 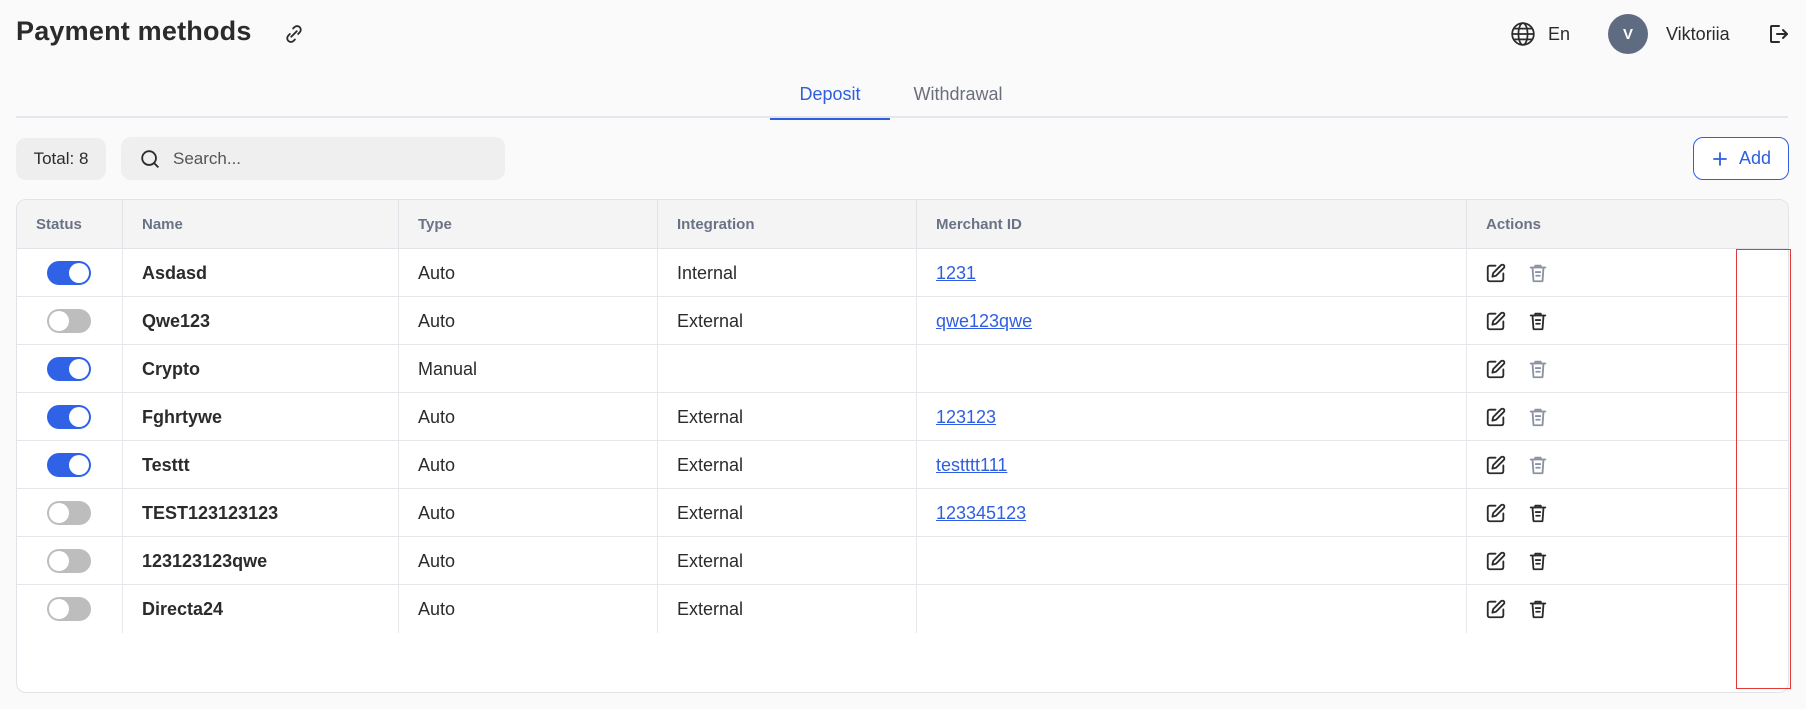 I want to click on tab-withdrawal: Withdrawal, so click(x=958, y=101).